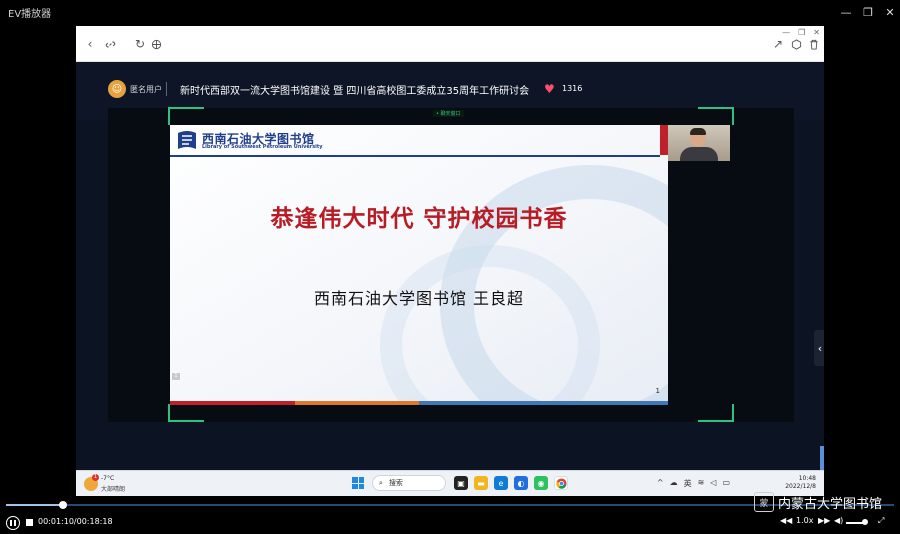  Describe the element at coordinates (688, 483) in the screenshot. I see `input-method: 英` at that location.